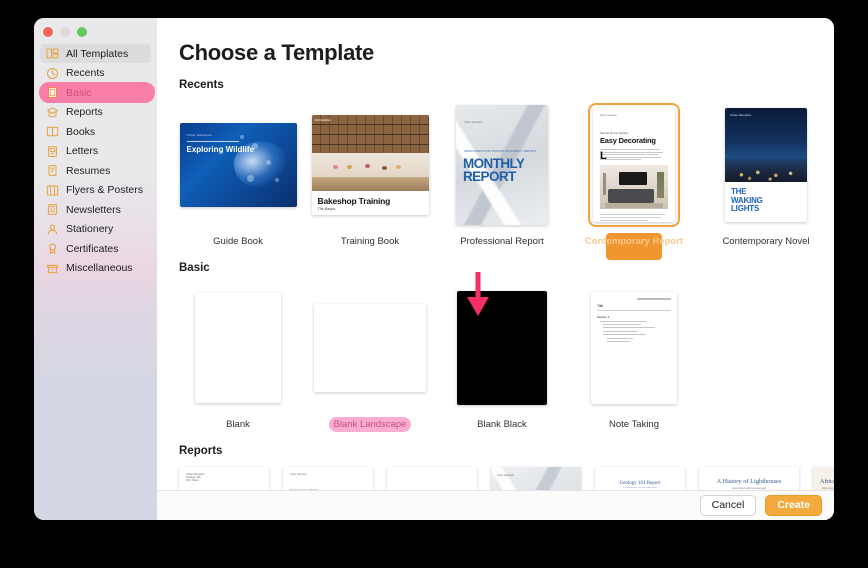  What do you see at coordinates (52, 151) in the screenshot?
I see `letter-icon` at bounding box center [52, 151].